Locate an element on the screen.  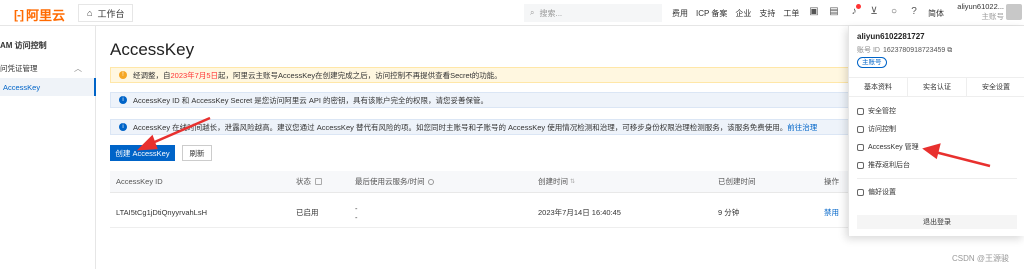
account-tabs: 基本资料 实名认证 安全设置 is located at coordinates (936, 87).